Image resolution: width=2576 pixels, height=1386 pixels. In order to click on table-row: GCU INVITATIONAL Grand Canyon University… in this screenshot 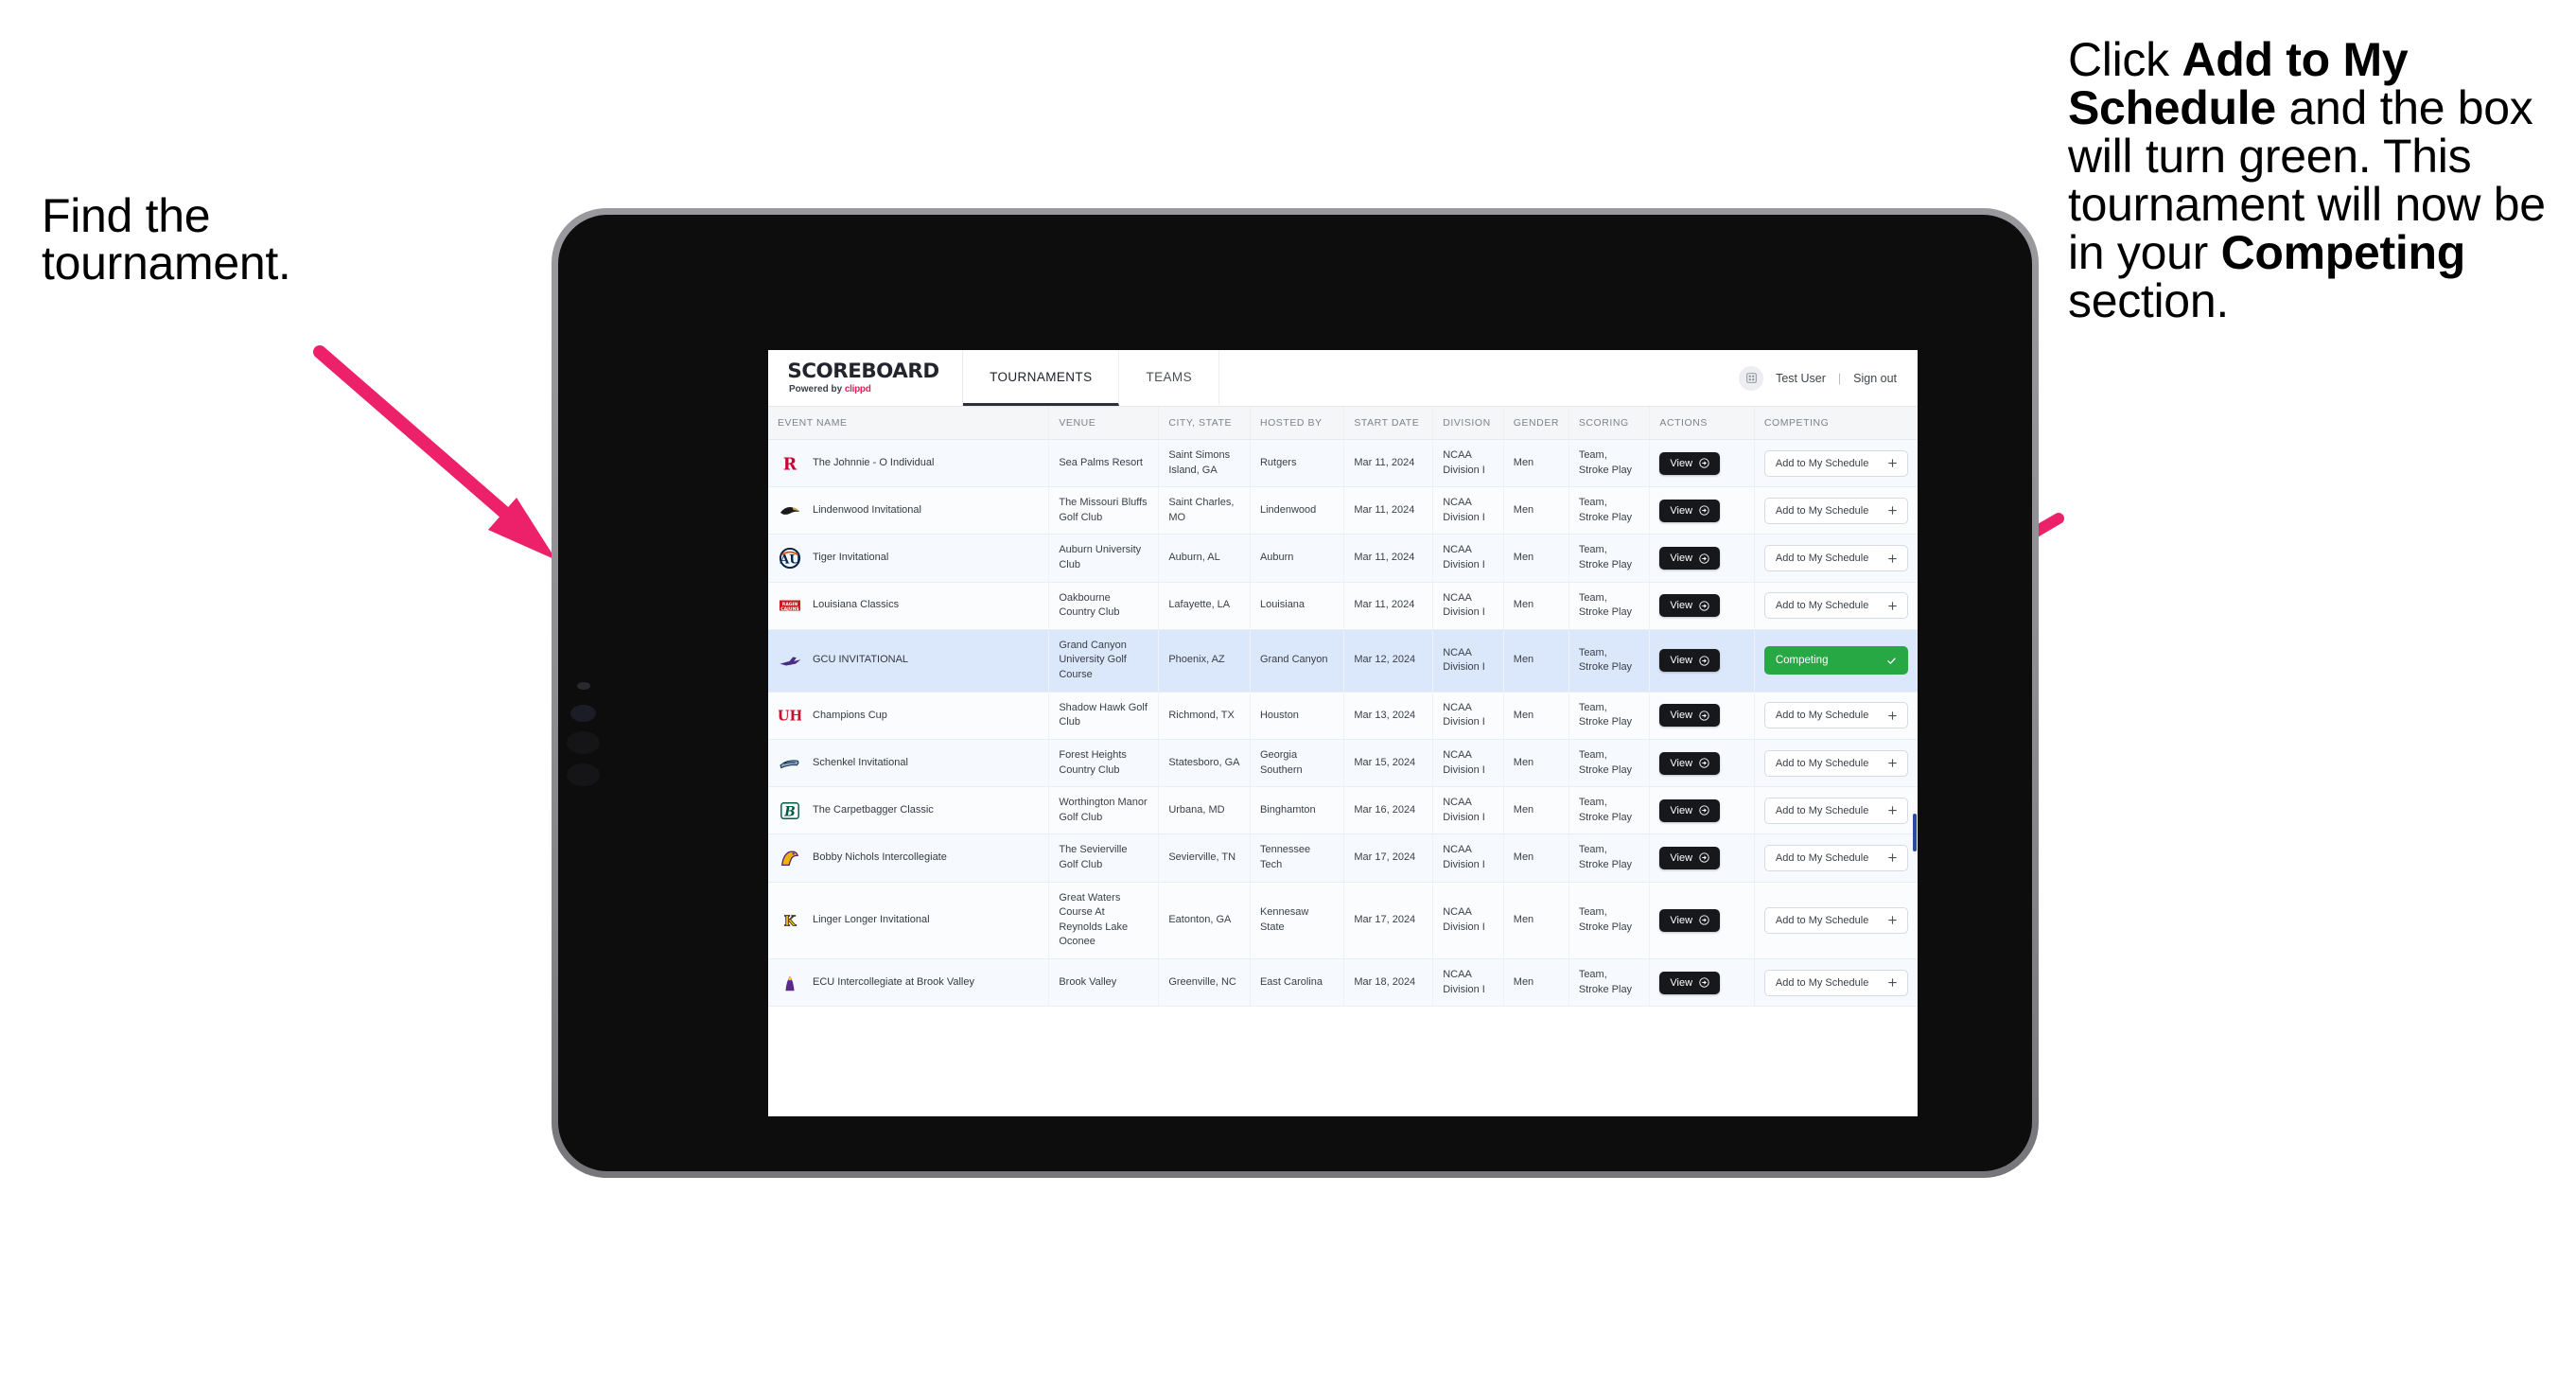, I will do `click(1343, 661)`.